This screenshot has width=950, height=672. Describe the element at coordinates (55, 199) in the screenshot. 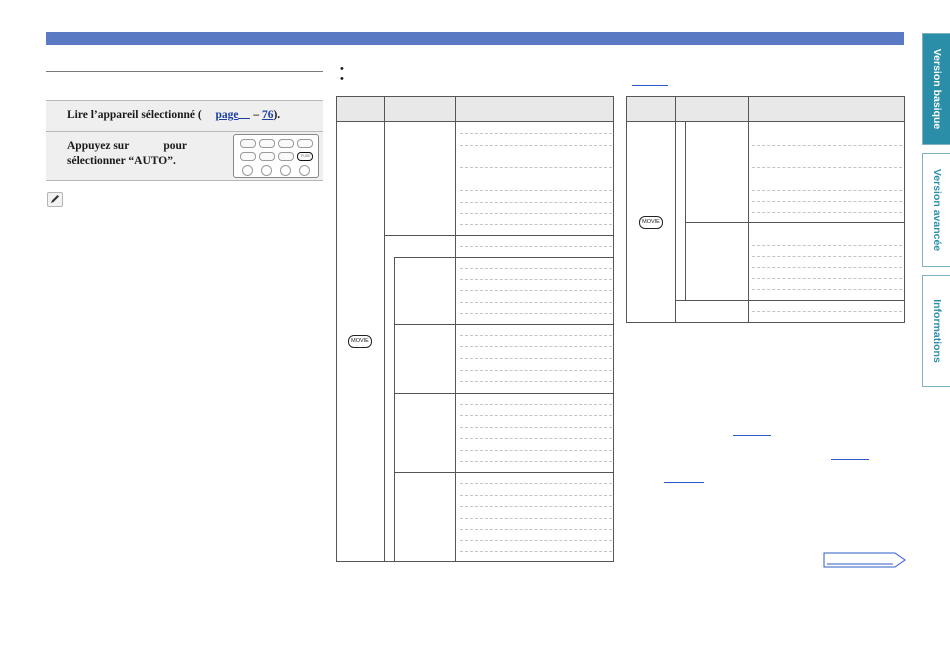

I see `pencil-icon` at that location.